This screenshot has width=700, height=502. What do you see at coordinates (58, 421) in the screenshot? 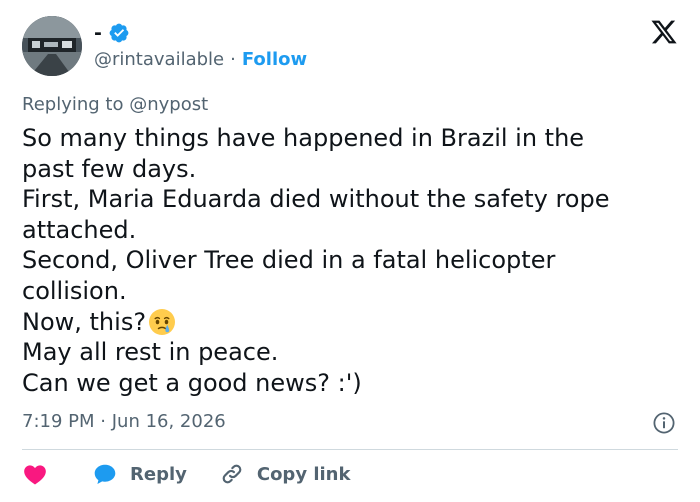
I see `tweet-time: 7:19 PM` at bounding box center [58, 421].